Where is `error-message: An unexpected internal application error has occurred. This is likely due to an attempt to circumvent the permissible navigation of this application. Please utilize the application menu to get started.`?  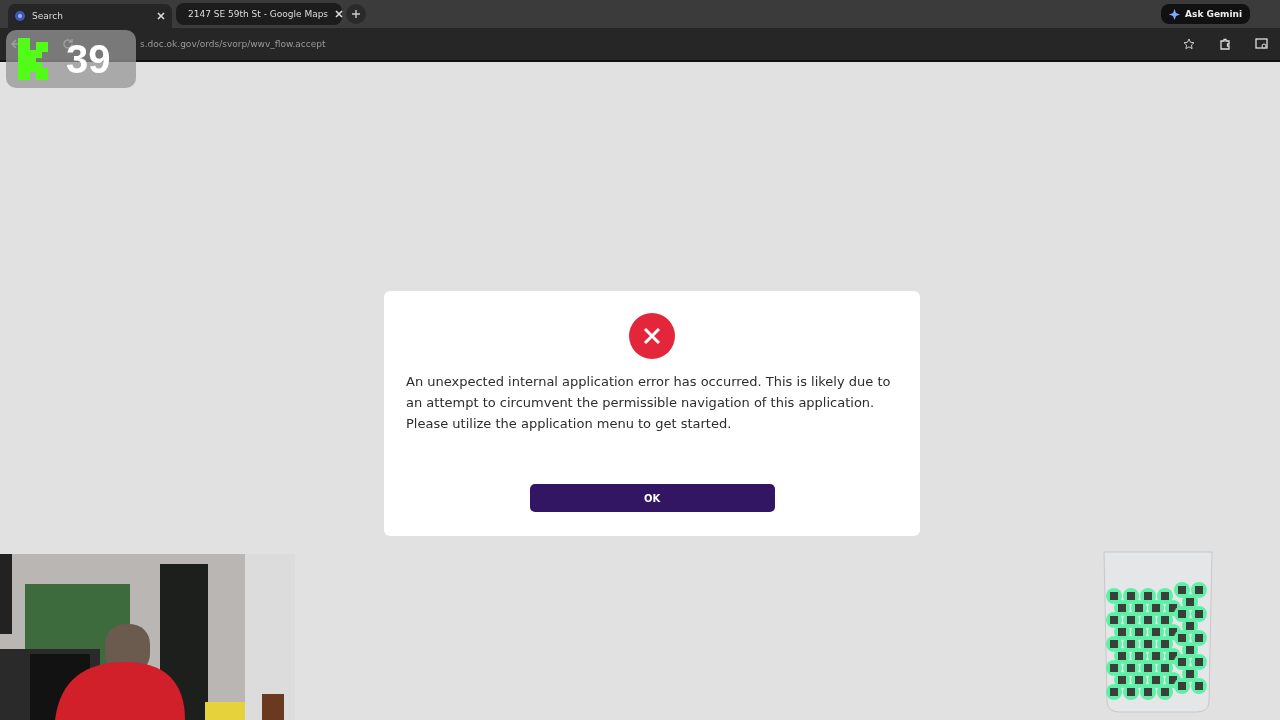
error-message: An unexpected internal application error has occurred. This is likely due to an attempt to circumvent the permissible navigation of this application. Please utilize the application menu to get started. is located at coordinates (649, 403).